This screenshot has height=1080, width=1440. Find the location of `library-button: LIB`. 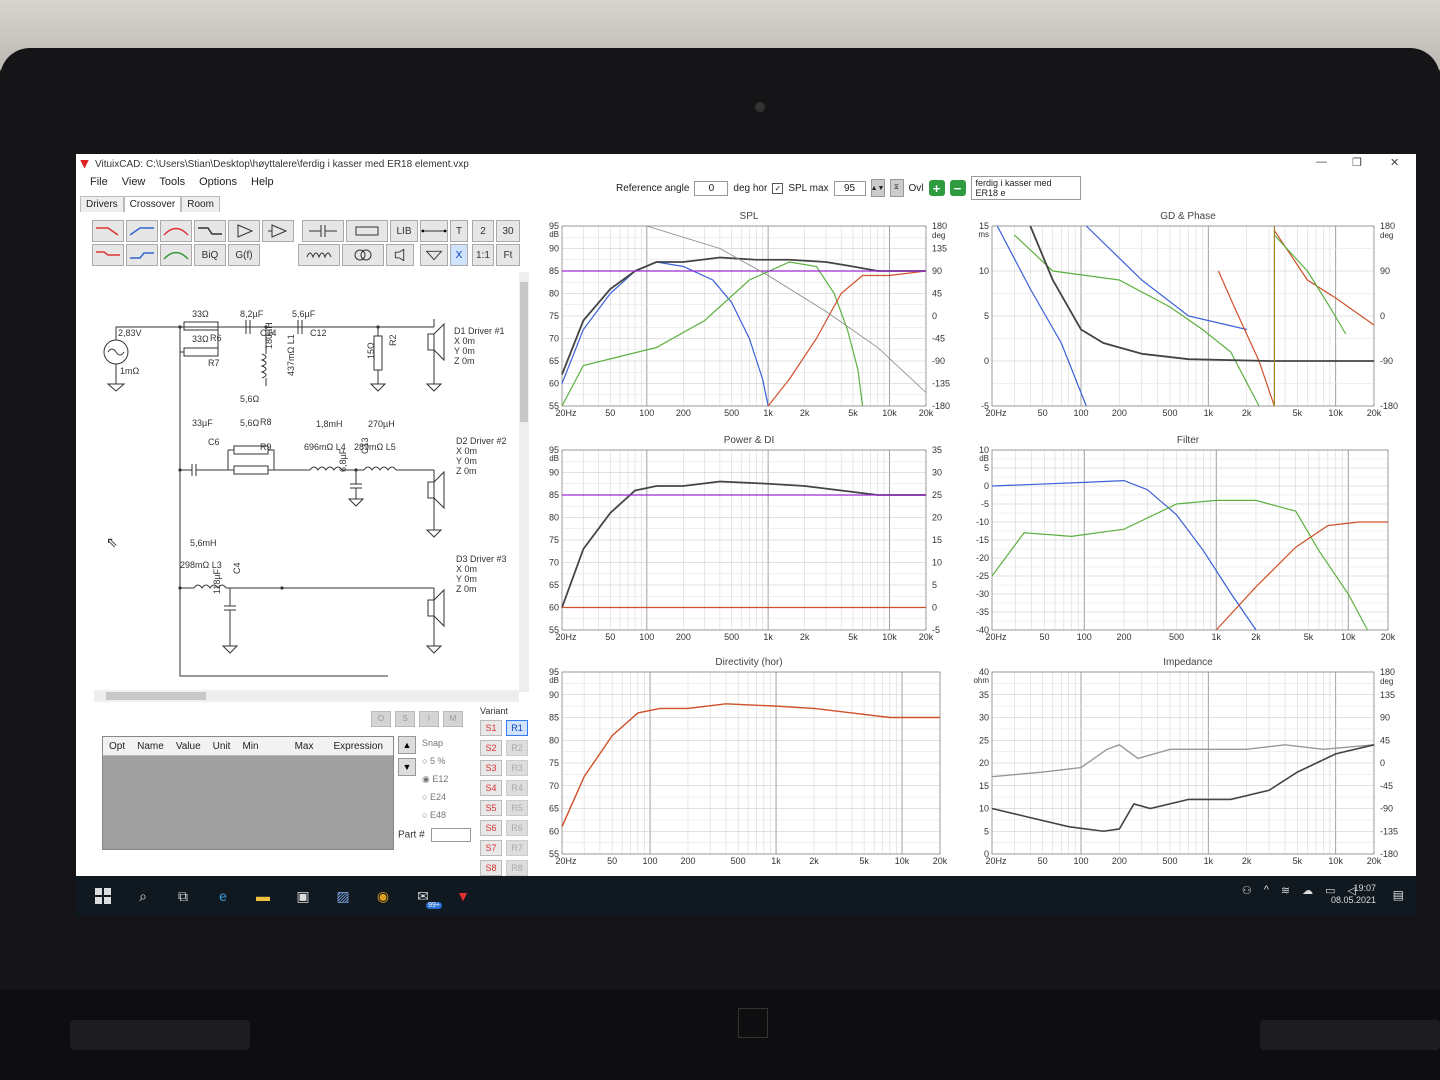

library-button: LIB is located at coordinates (404, 231).